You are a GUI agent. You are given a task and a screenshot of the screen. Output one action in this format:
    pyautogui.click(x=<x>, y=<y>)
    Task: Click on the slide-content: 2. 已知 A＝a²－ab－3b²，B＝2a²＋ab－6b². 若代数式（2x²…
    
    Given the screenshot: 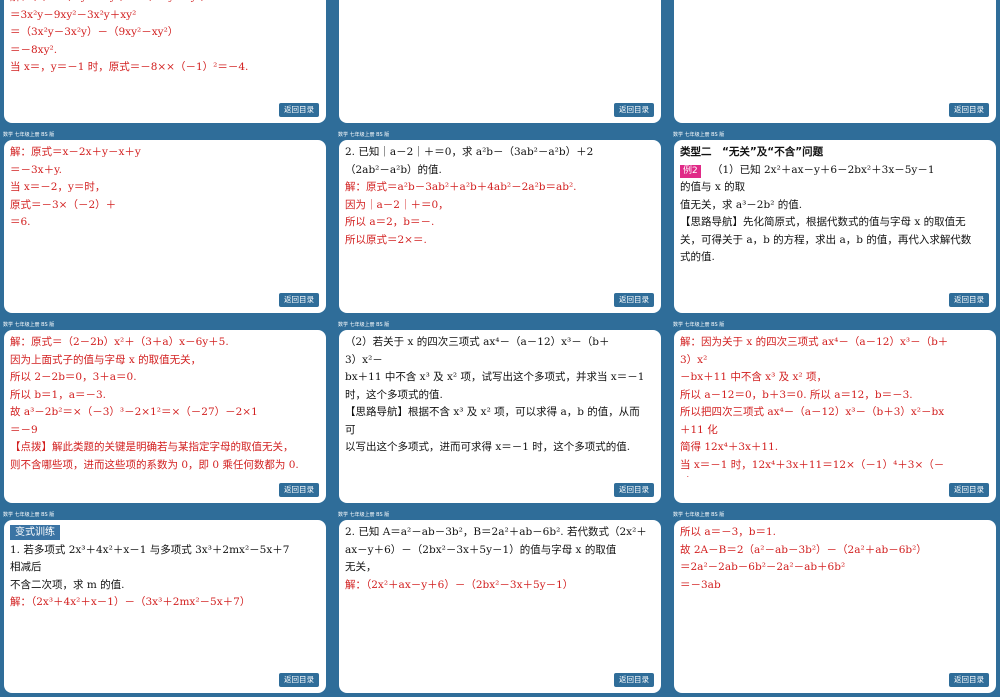 What is the action you would take?
    pyautogui.click(x=501, y=595)
    